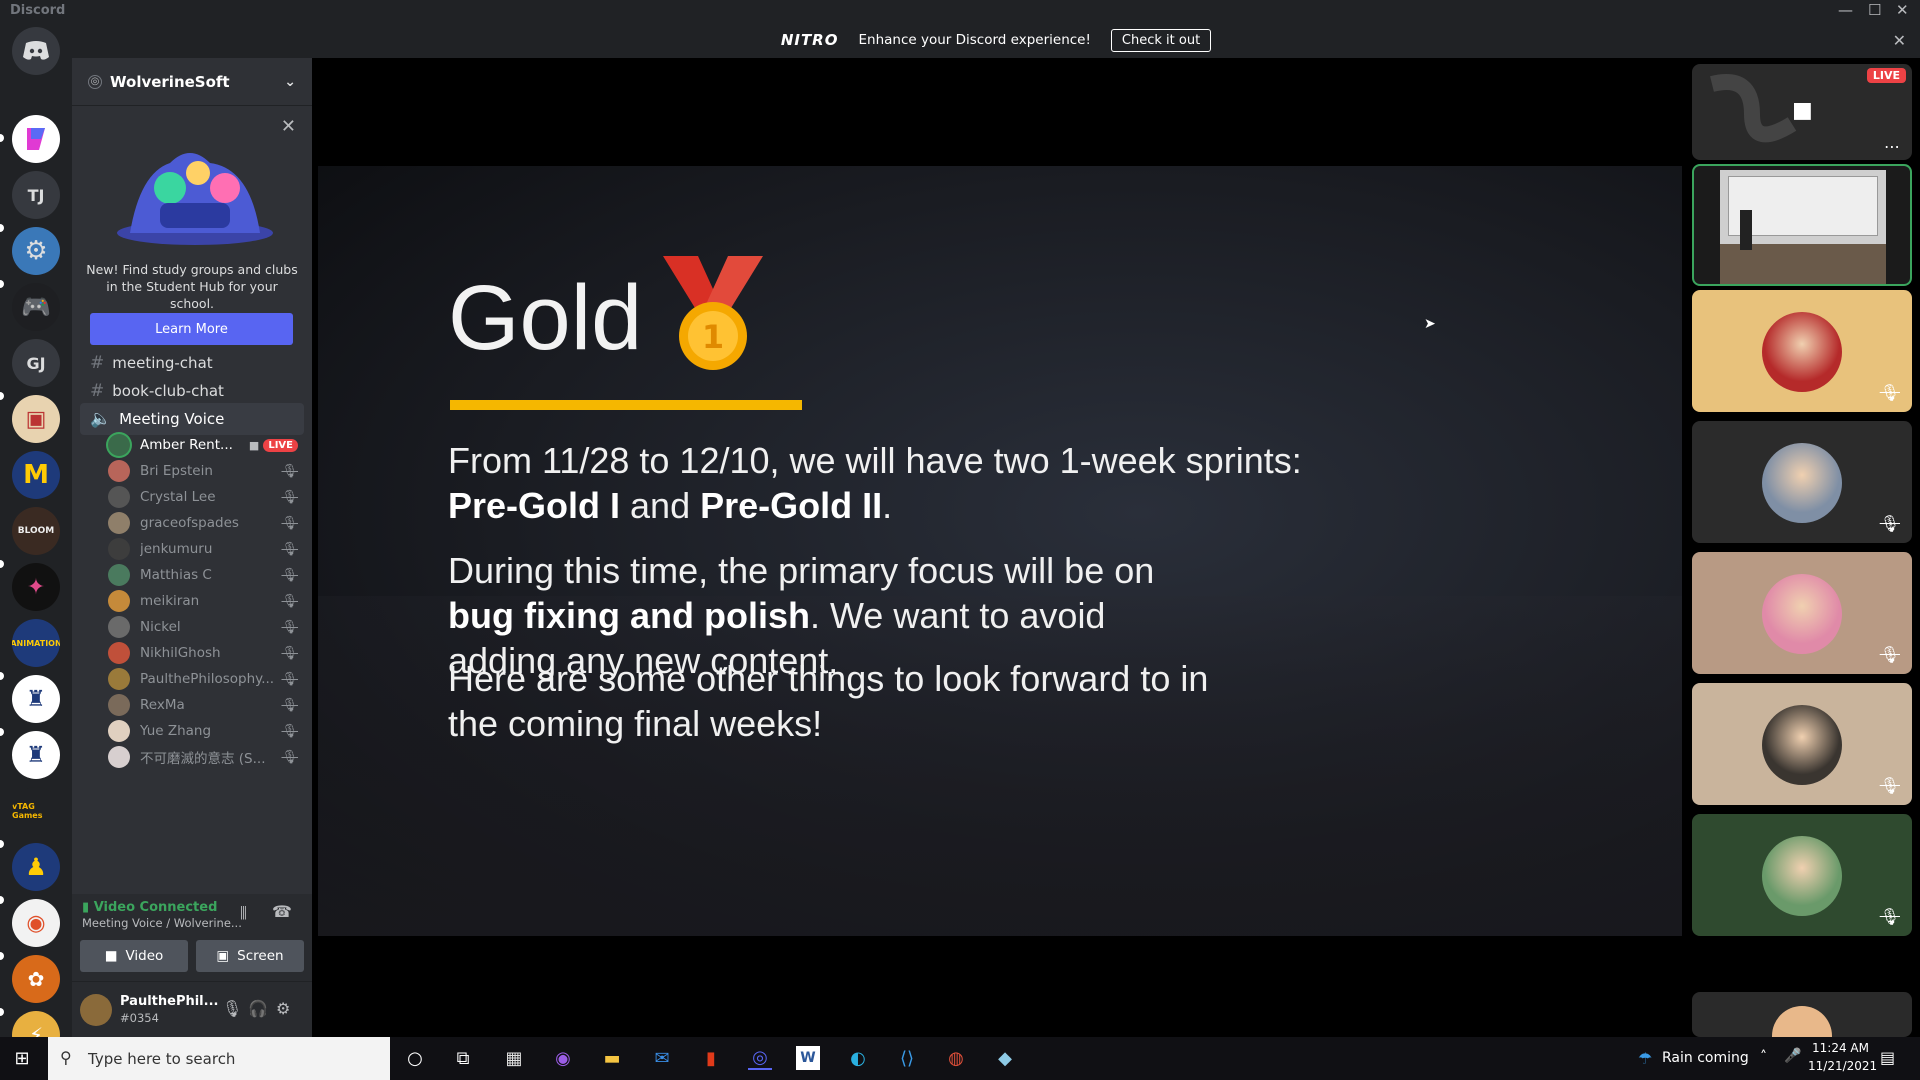 This screenshot has height=1080, width=1920. Describe the element at coordinates (1705, 1058) in the screenshot. I see `weather-text: Rain coming` at that location.